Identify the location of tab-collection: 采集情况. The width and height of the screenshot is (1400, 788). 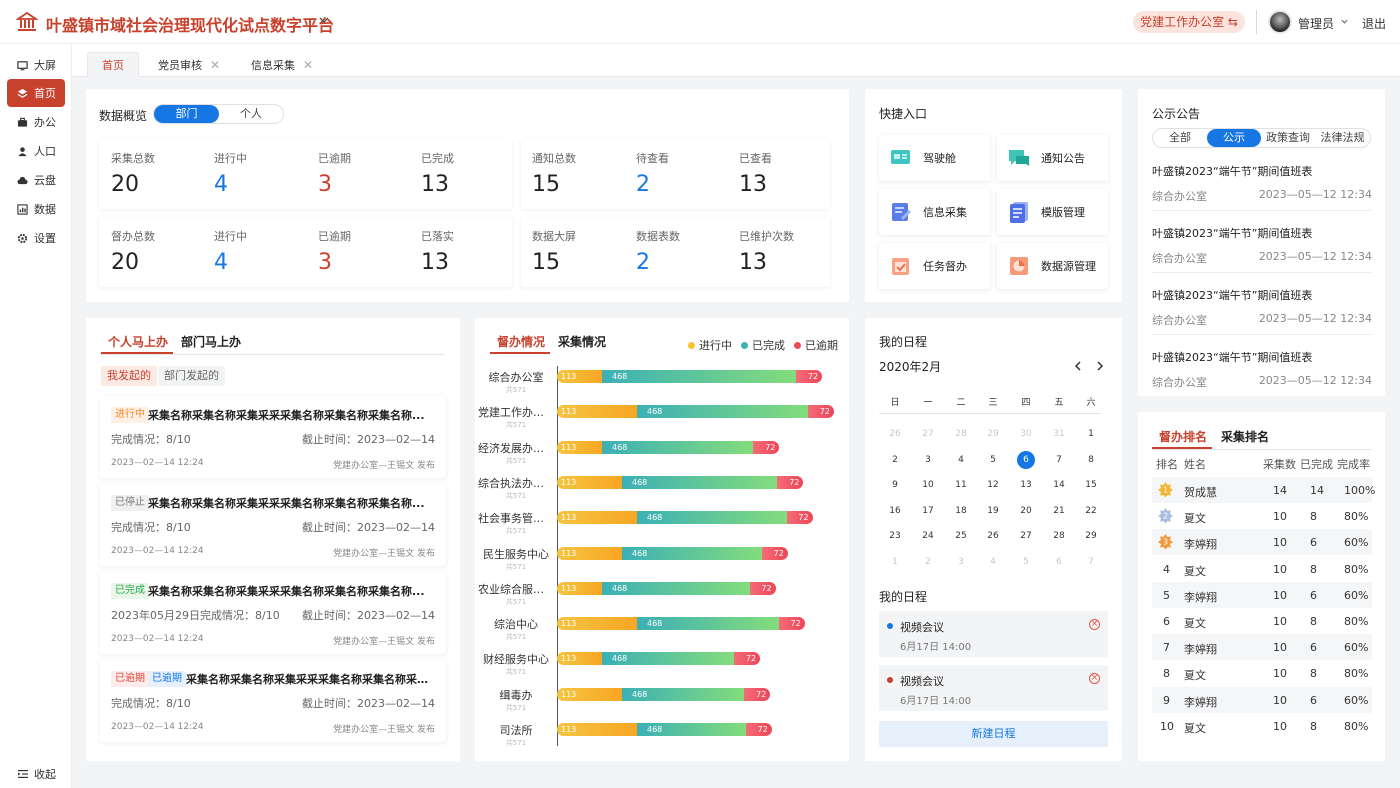
(582, 341).